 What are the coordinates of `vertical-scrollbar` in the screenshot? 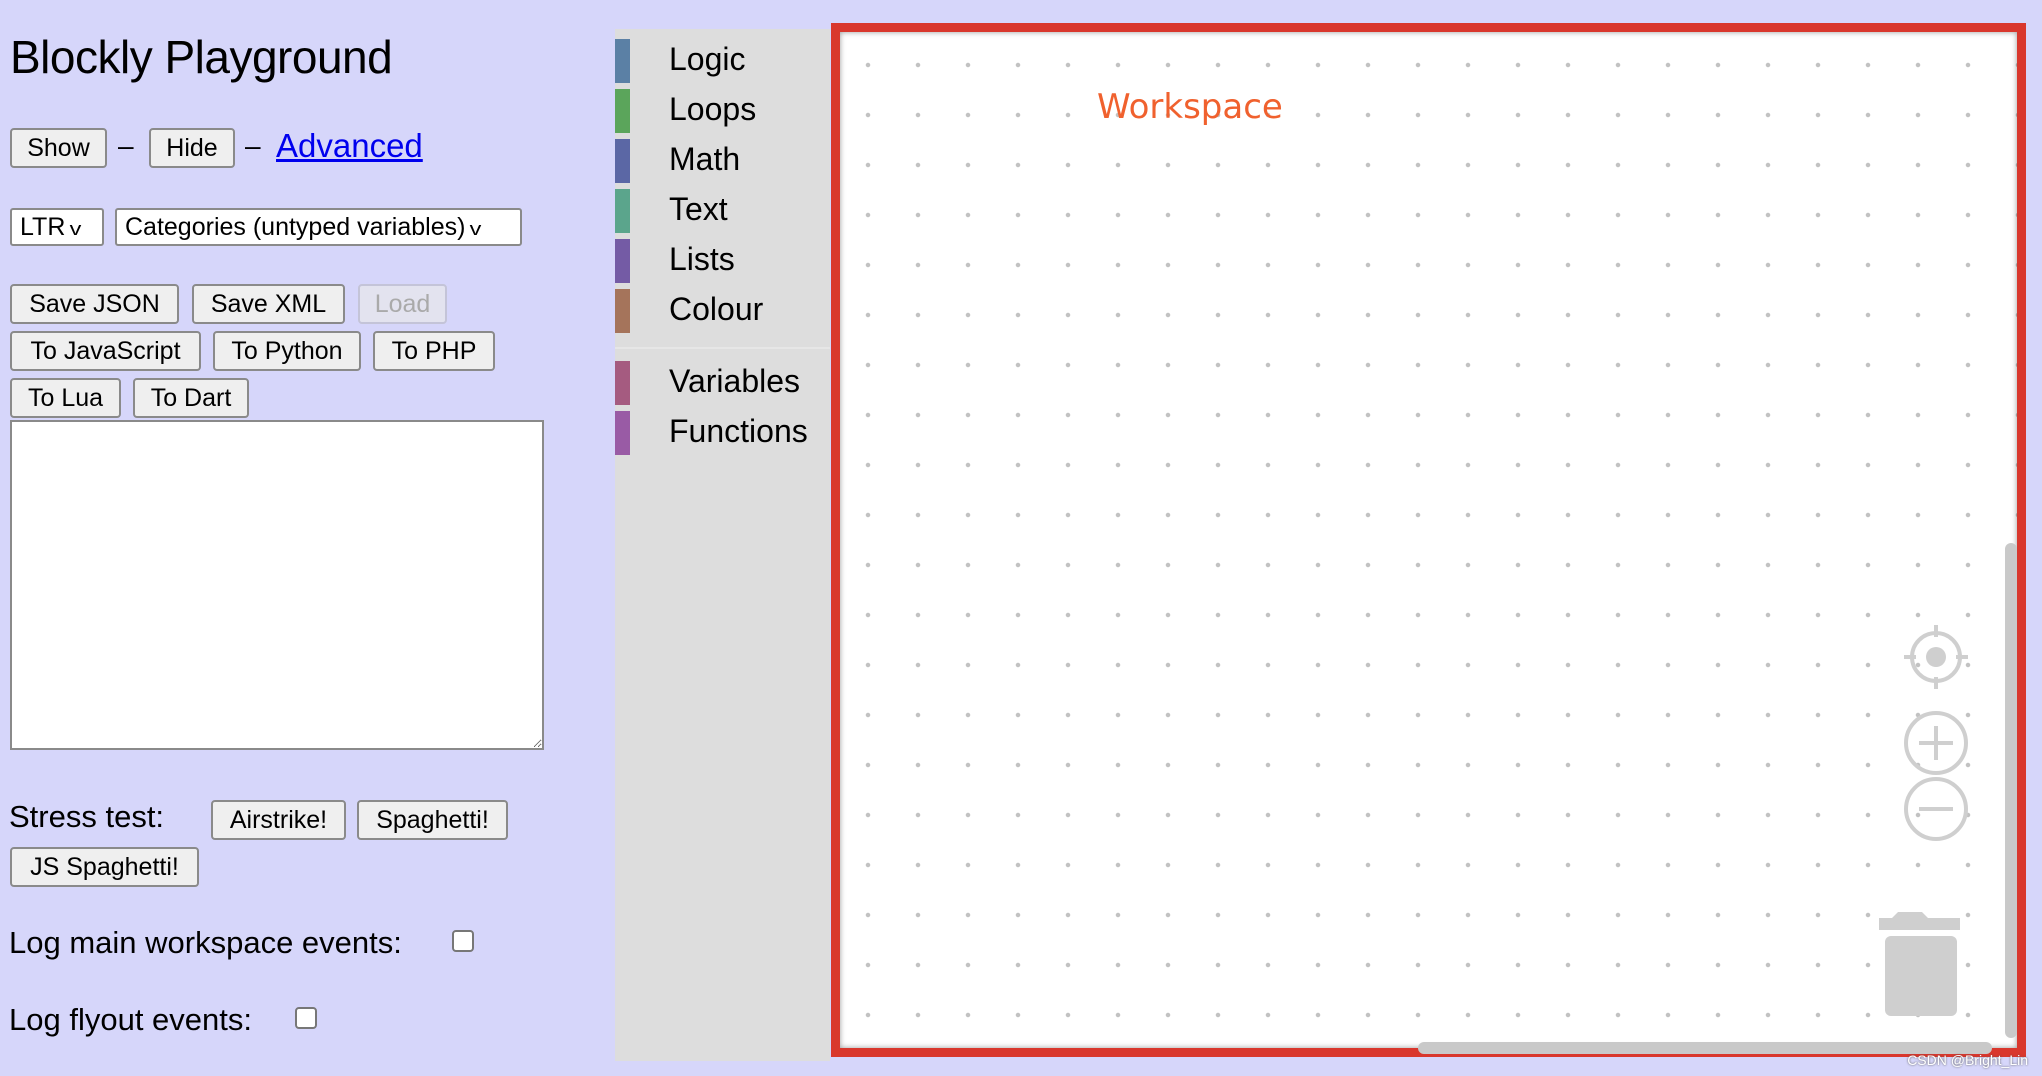 It's located at (2011, 790).